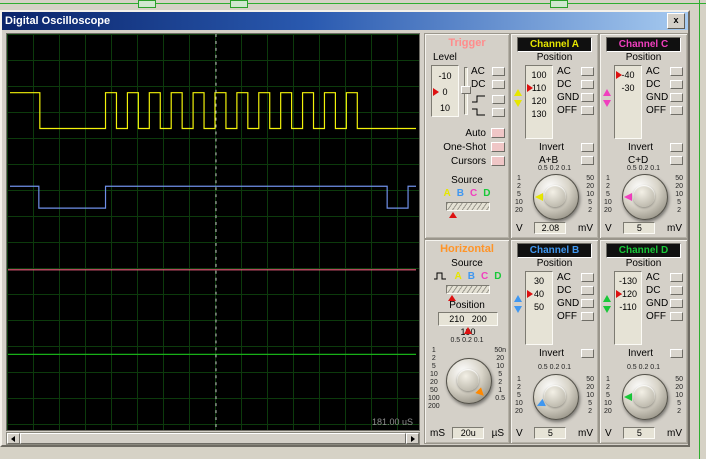 This screenshot has height=459, width=706. Describe the element at coordinates (653, 84) in the screenshot. I see `channel-c-dc-label: DC` at that location.